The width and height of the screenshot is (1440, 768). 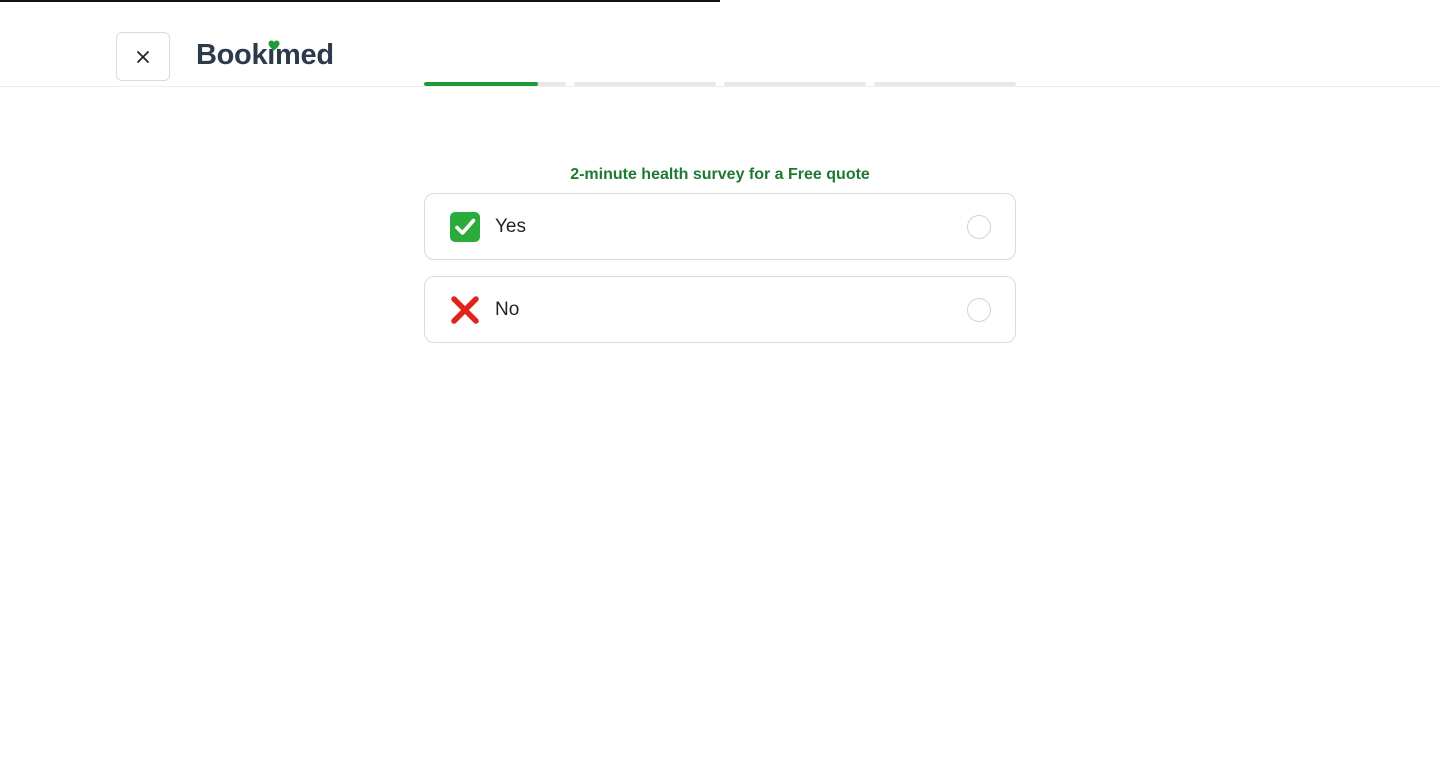 I want to click on cross-mark-icon, so click(x=465, y=310).